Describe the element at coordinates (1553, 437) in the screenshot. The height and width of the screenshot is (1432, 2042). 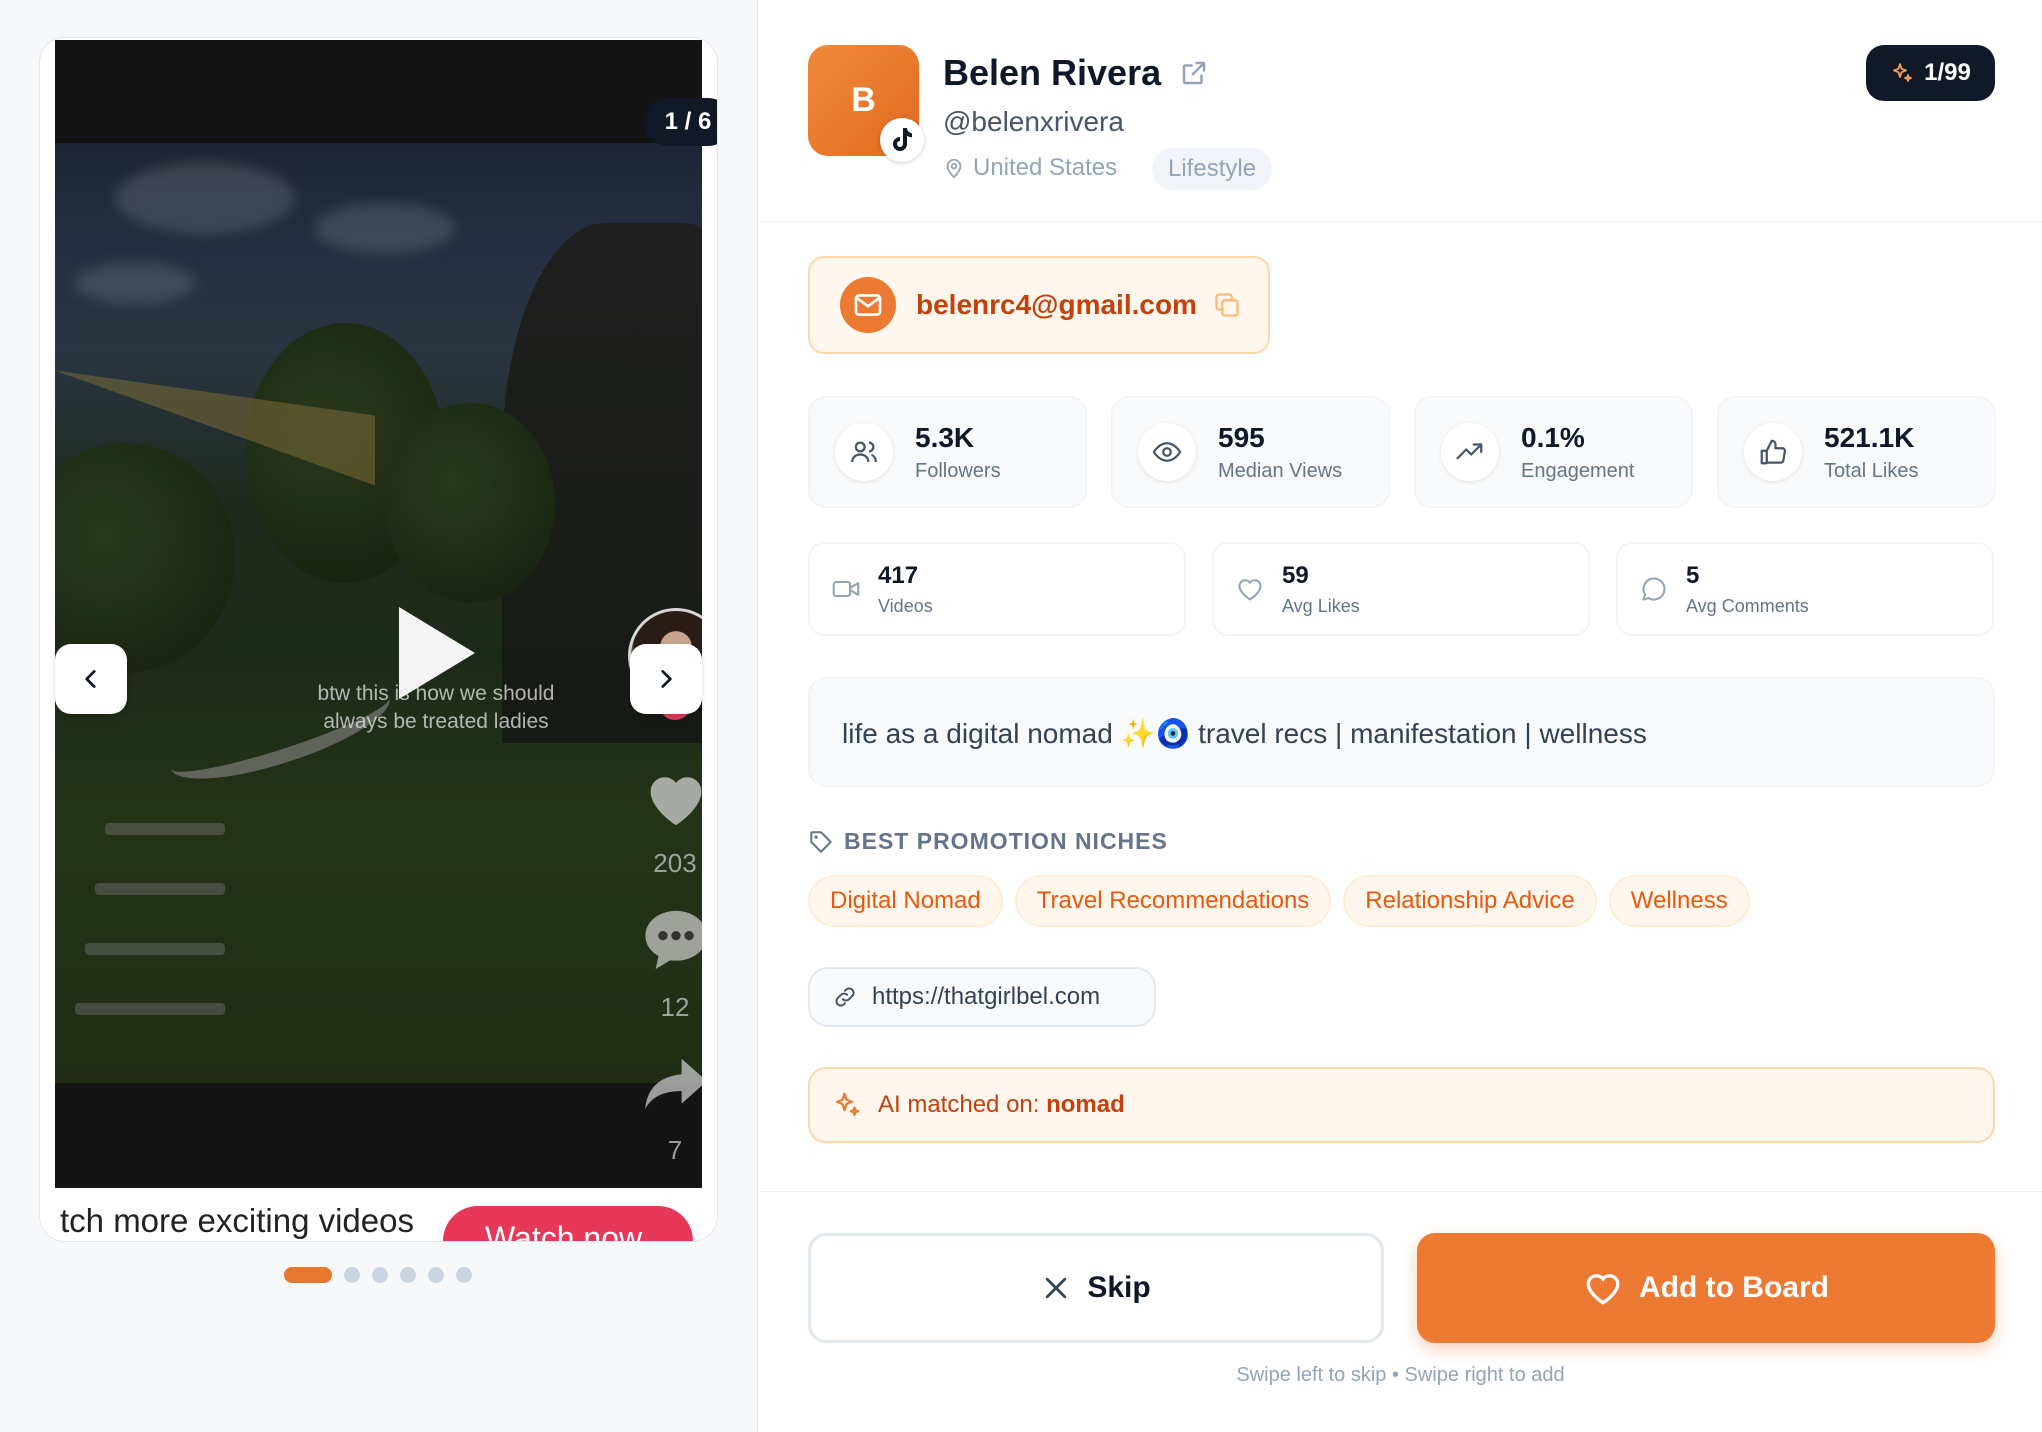
I see `stat-value: 0.1%` at that location.